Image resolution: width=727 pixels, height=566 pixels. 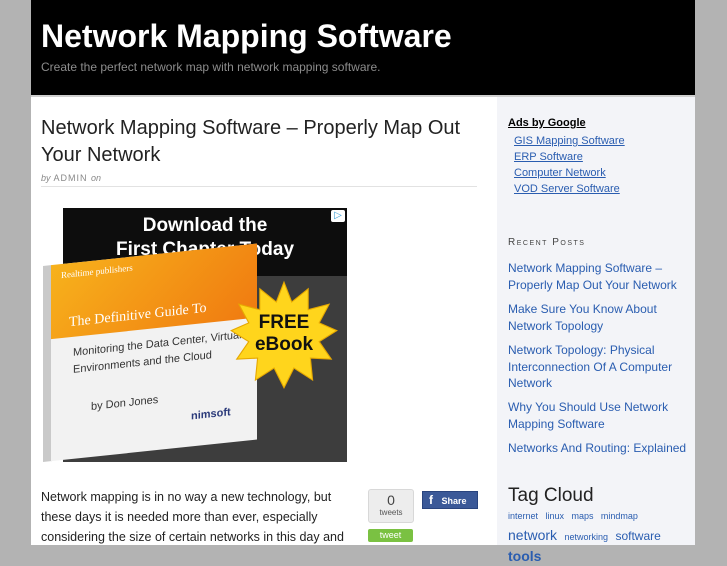 What do you see at coordinates (46, 178) in the screenshot?
I see `byline-by: by` at bounding box center [46, 178].